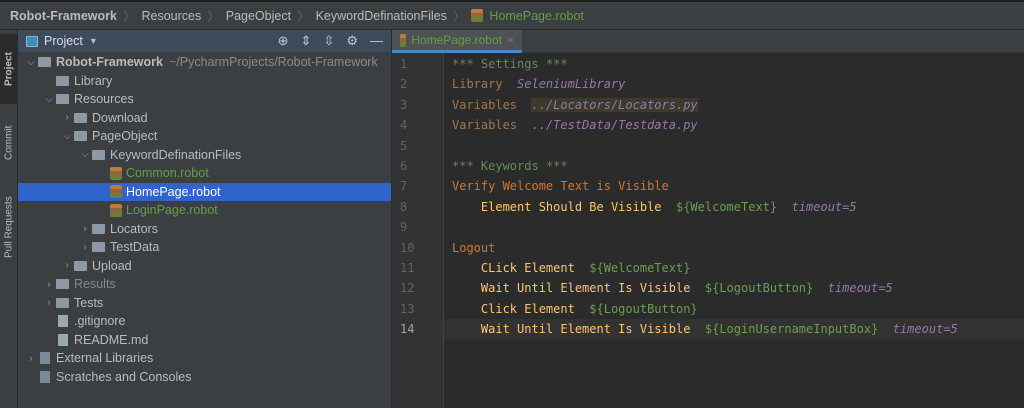  What do you see at coordinates (459, 17) in the screenshot?
I see `chevron-right-icon: 〉` at bounding box center [459, 17].